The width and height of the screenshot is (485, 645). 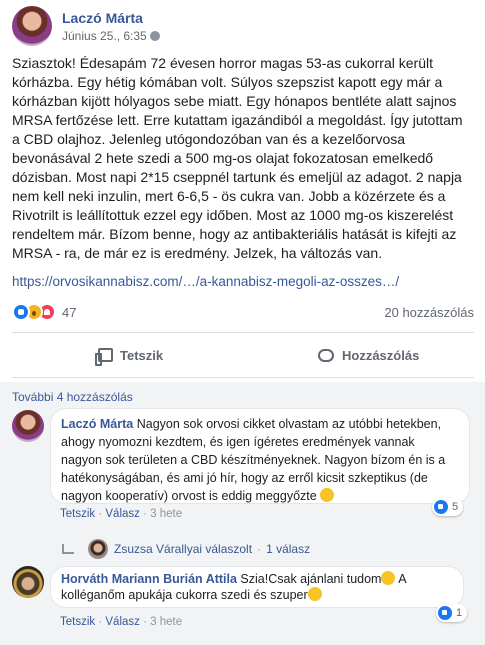 What do you see at coordinates (72, 397) in the screenshot?
I see `view-more-comments-link: További 4 hozzászólás` at bounding box center [72, 397].